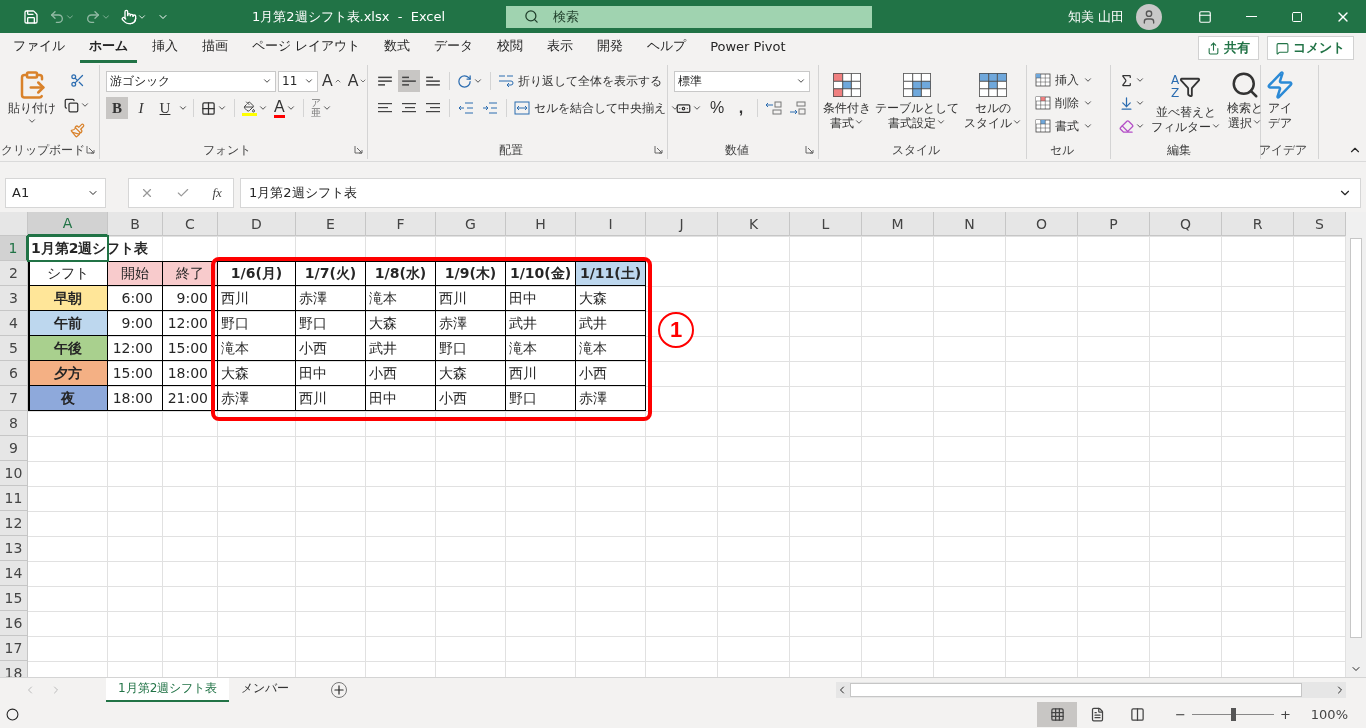  I want to click on row-header: 13, so click(14, 548).